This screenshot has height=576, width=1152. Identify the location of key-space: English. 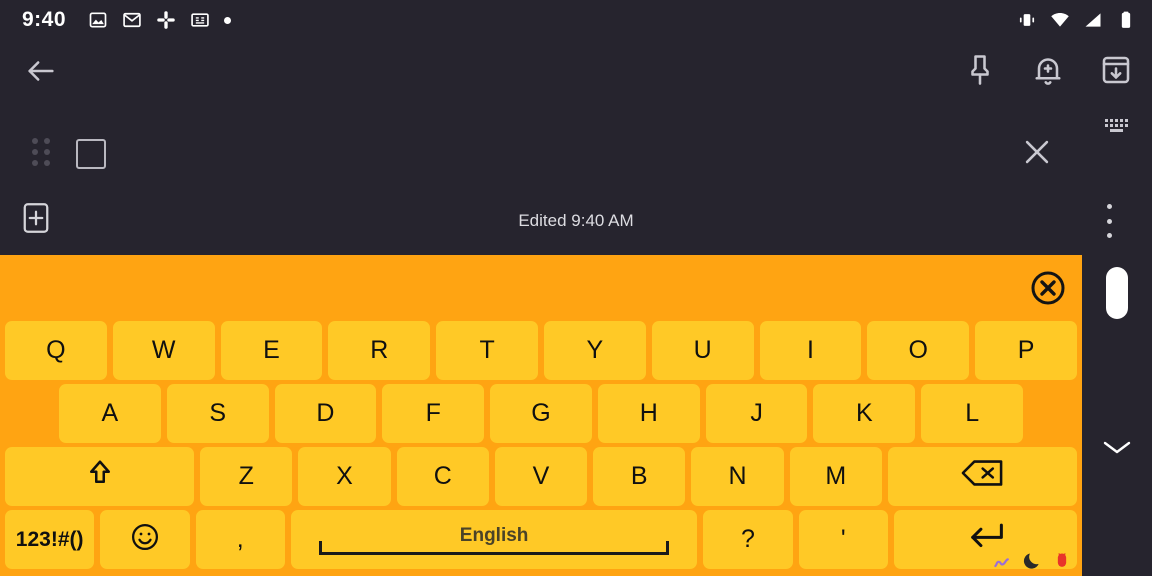
(494, 539).